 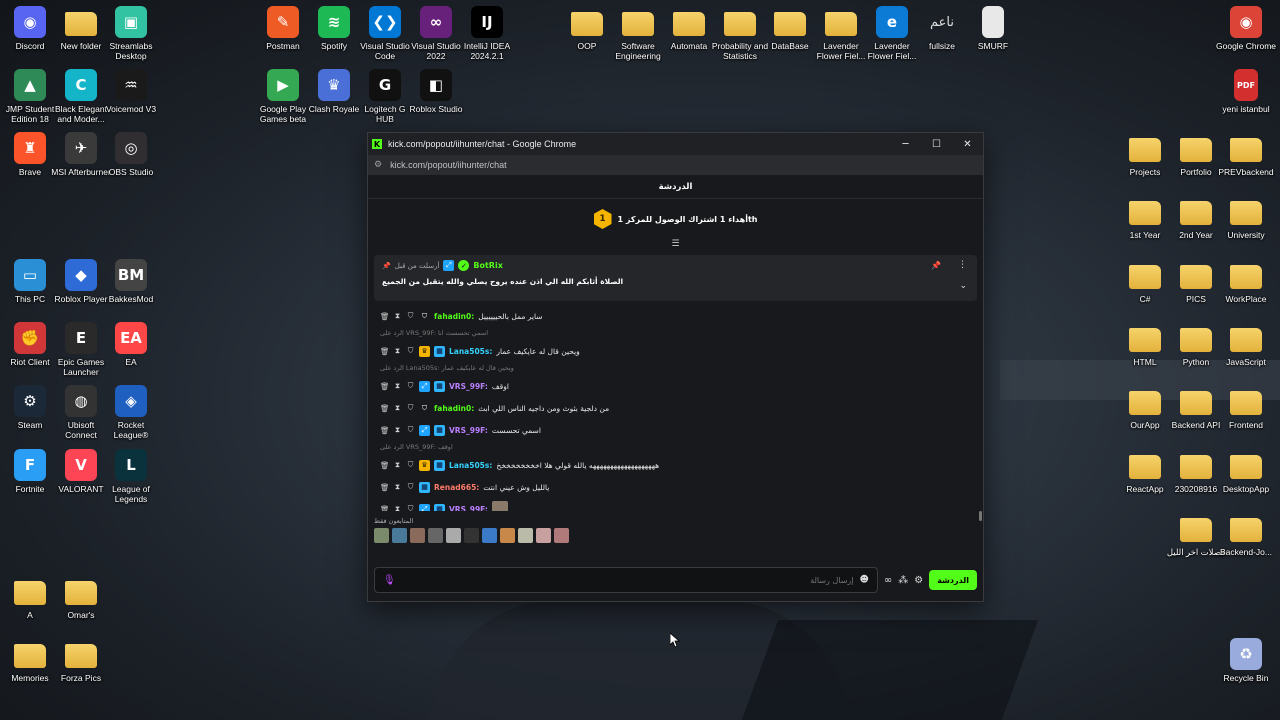 I want to click on chat-message: 🗑 ⧗ ⛉ ⤢ ▦ VRS_99F: اسمي تحسست, so click(x=681, y=430).